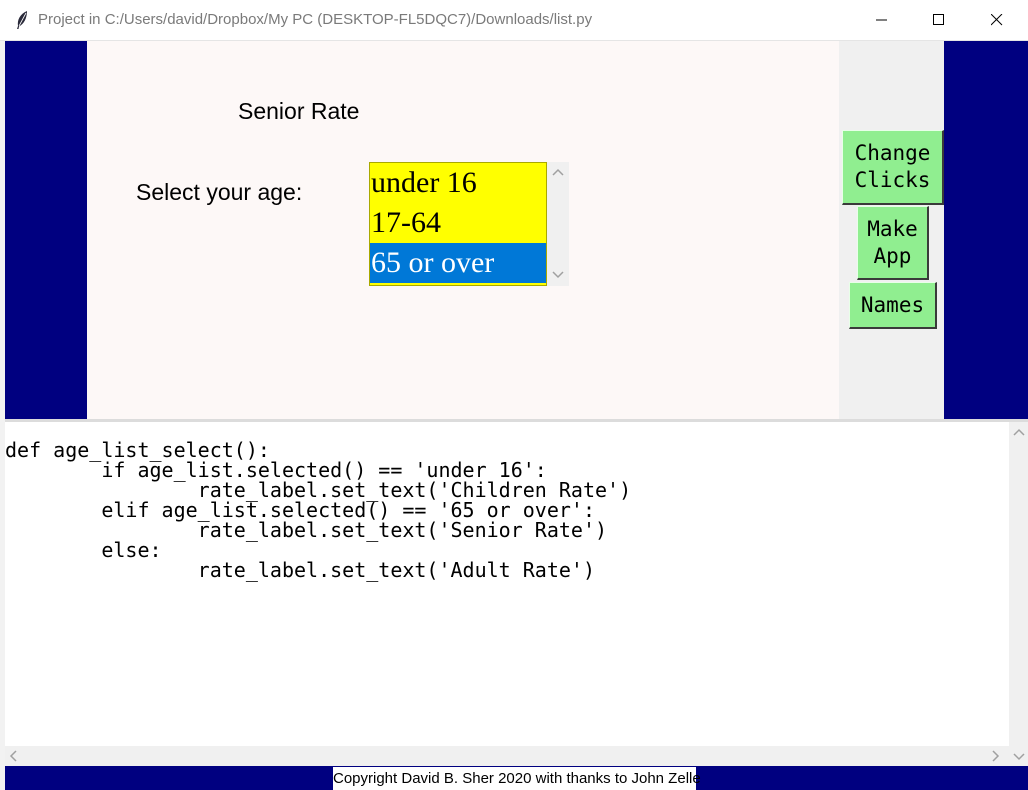 Image resolution: width=1028 pixels, height=790 pixels. Describe the element at coordinates (1018, 594) in the screenshot. I see `code-vertical-scrollbar` at that location.